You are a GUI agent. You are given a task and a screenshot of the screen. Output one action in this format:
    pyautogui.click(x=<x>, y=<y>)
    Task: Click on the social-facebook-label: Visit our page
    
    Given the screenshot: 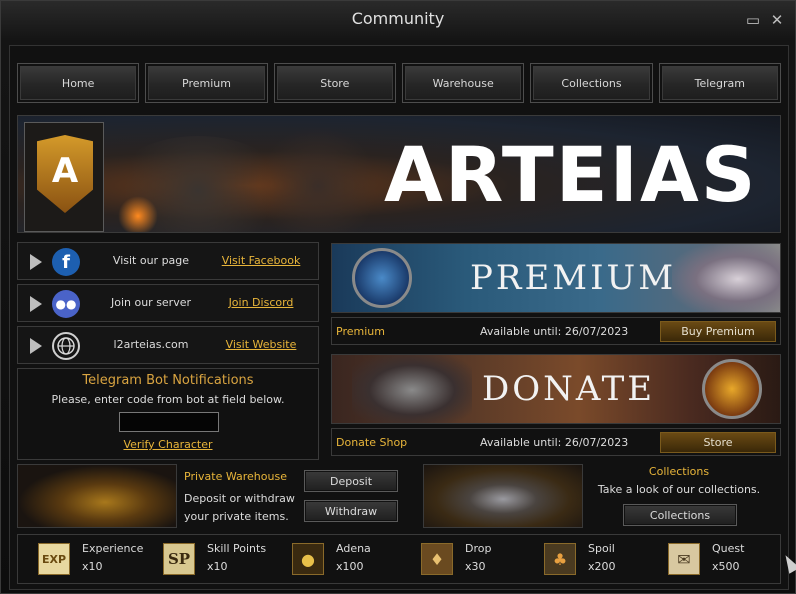 What is the action you would take?
    pyautogui.click(x=151, y=260)
    